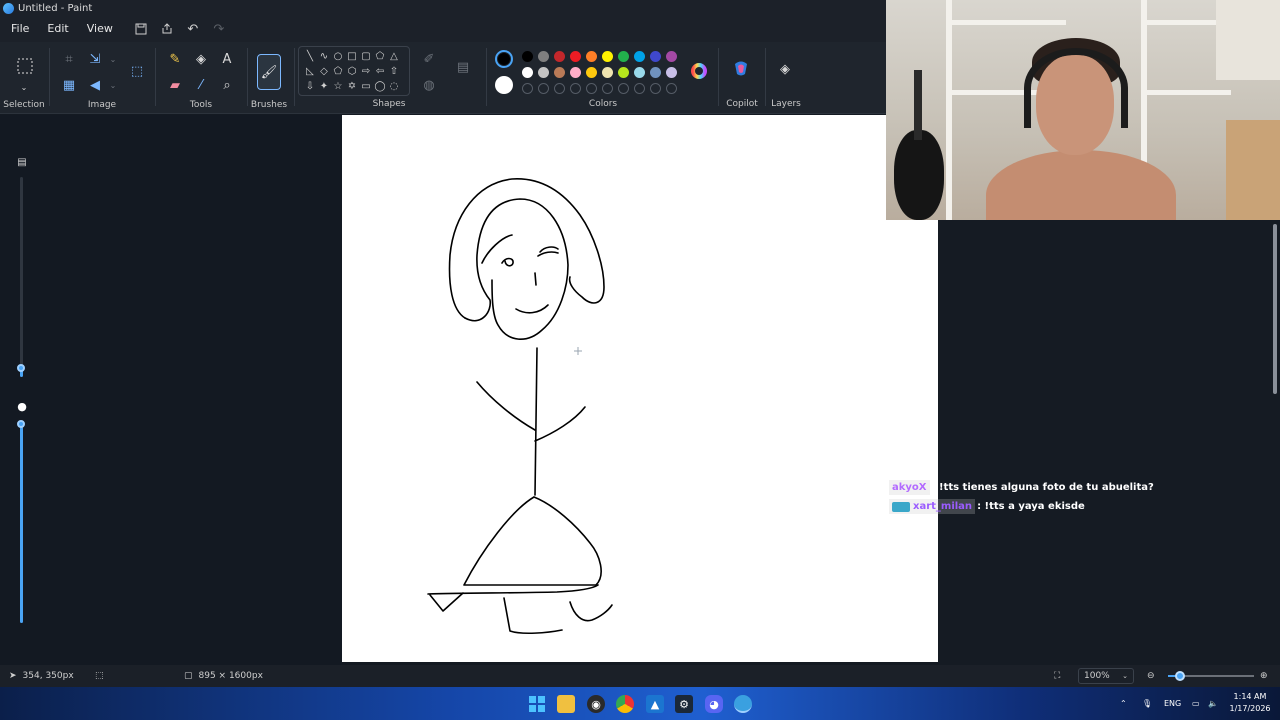  I want to click on brushes-button: 🖌, so click(269, 72).